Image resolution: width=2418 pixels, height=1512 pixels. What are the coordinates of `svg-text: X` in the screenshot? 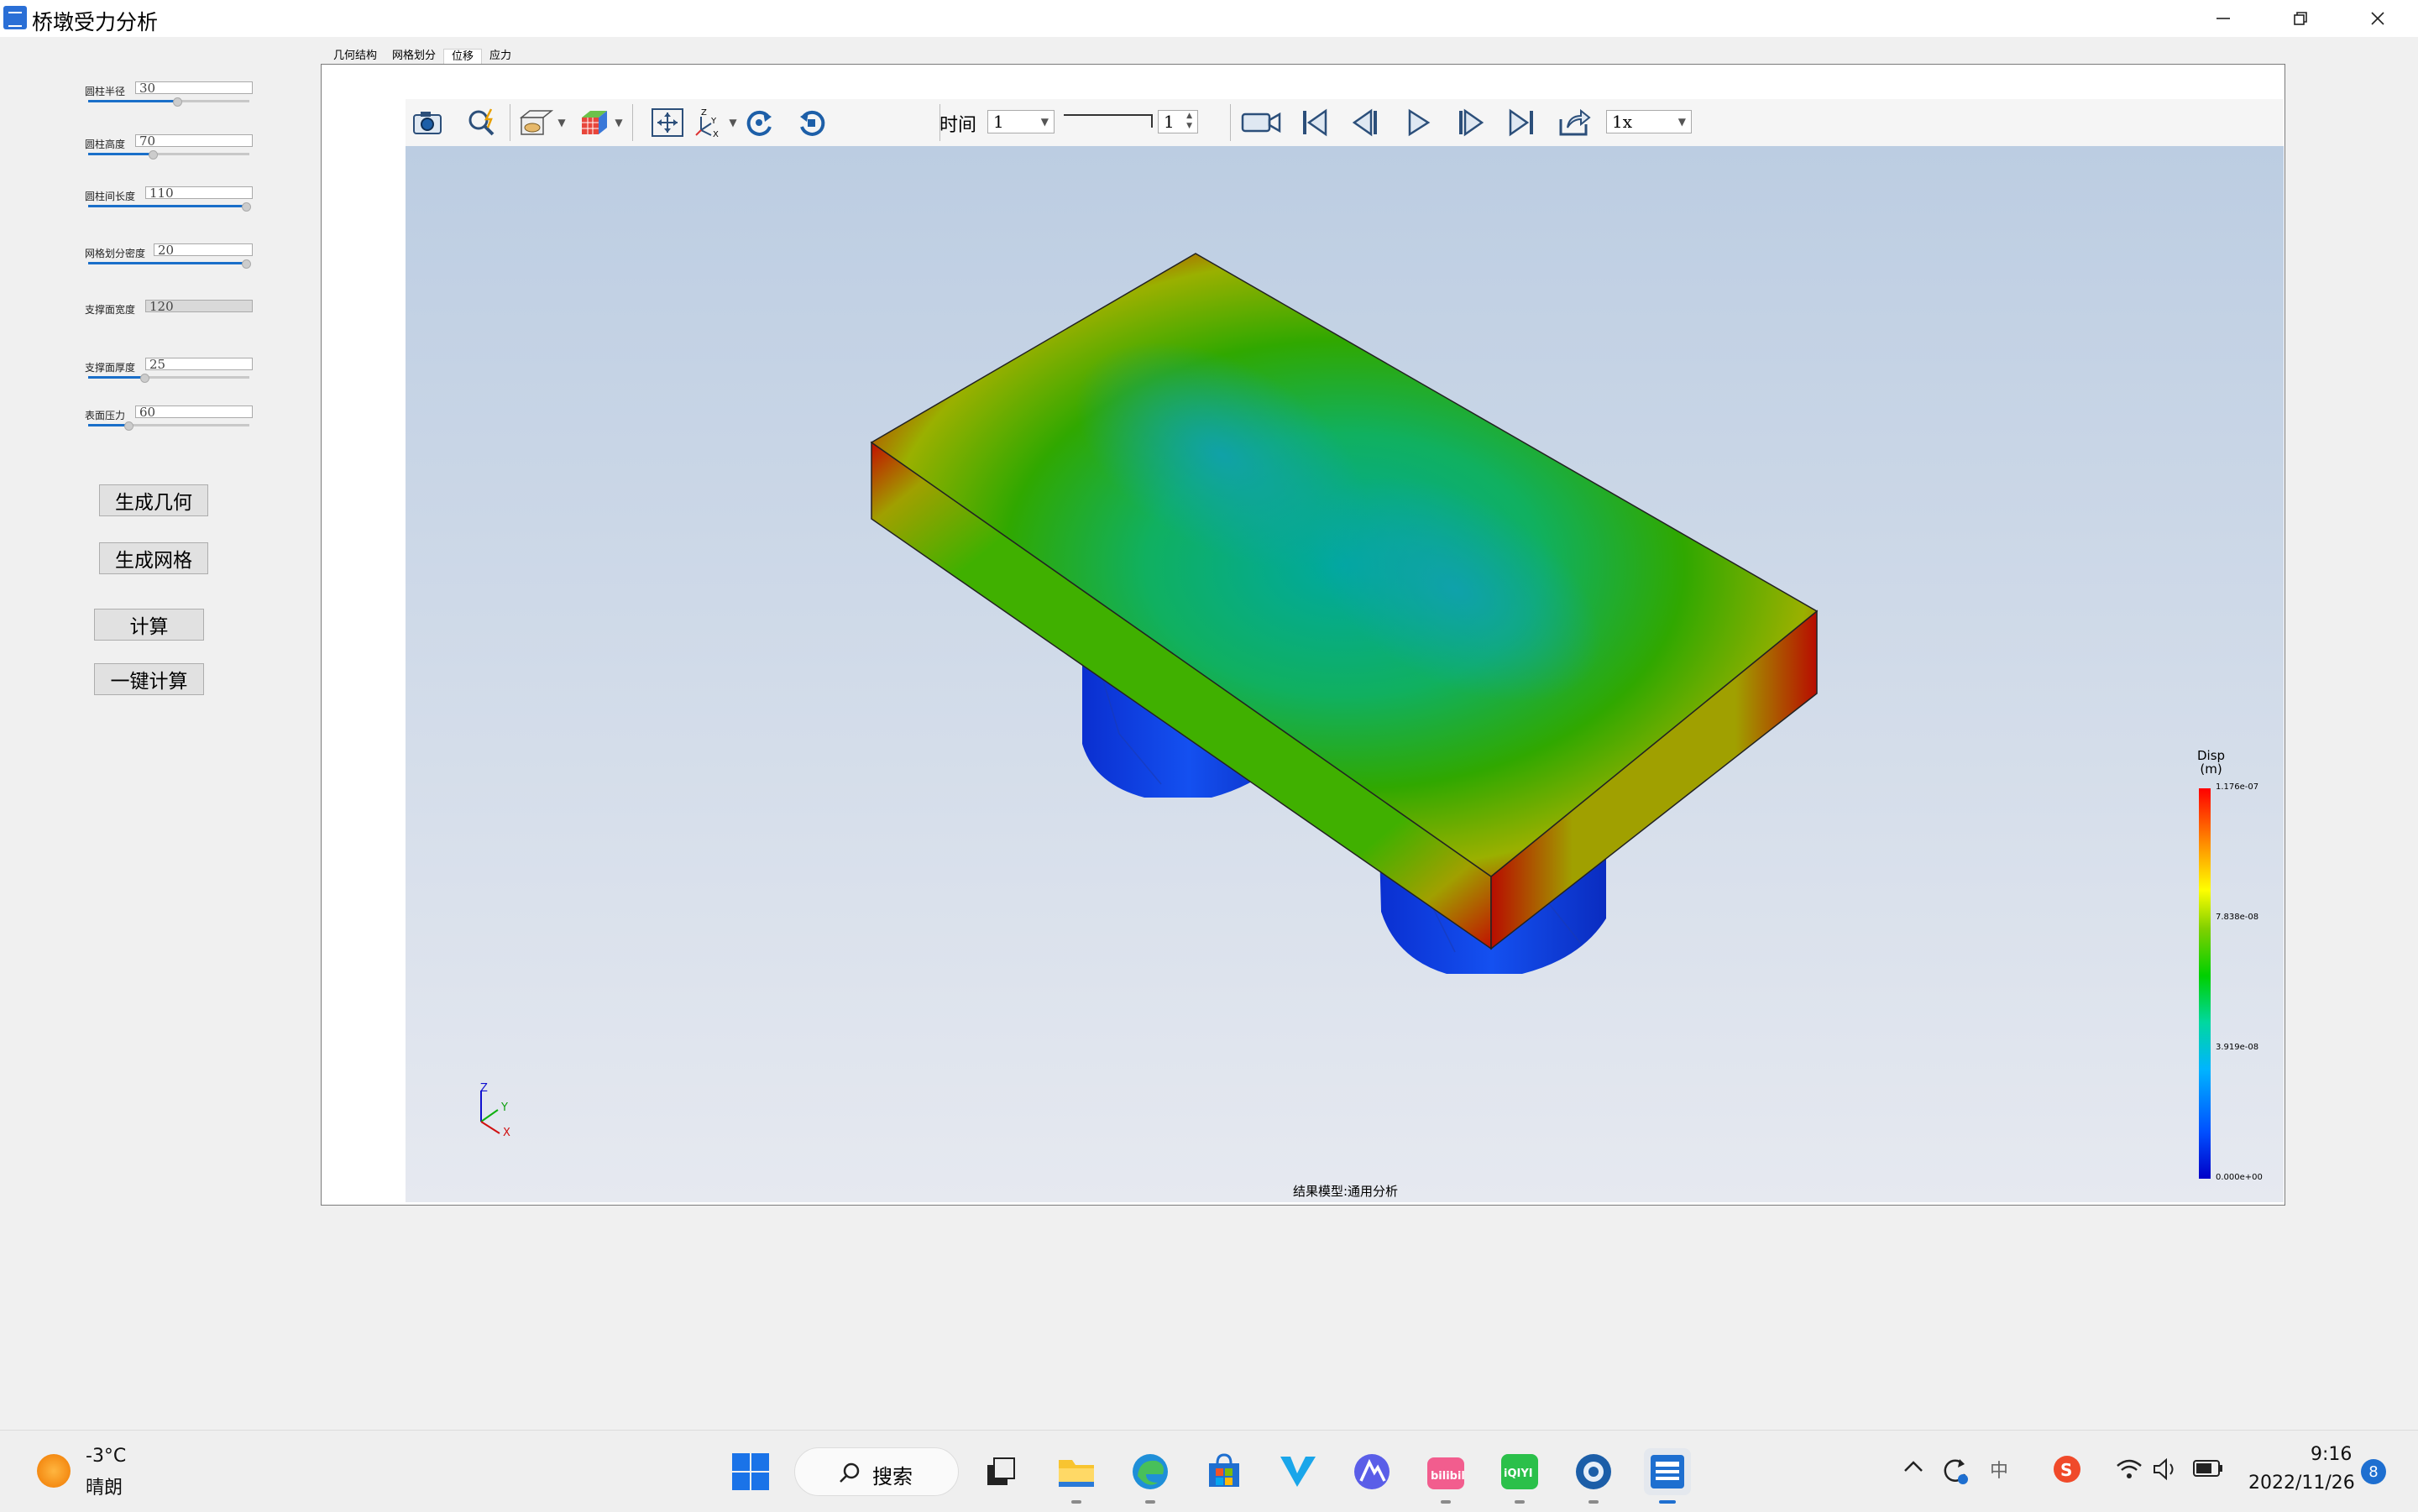 It's located at (716, 134).